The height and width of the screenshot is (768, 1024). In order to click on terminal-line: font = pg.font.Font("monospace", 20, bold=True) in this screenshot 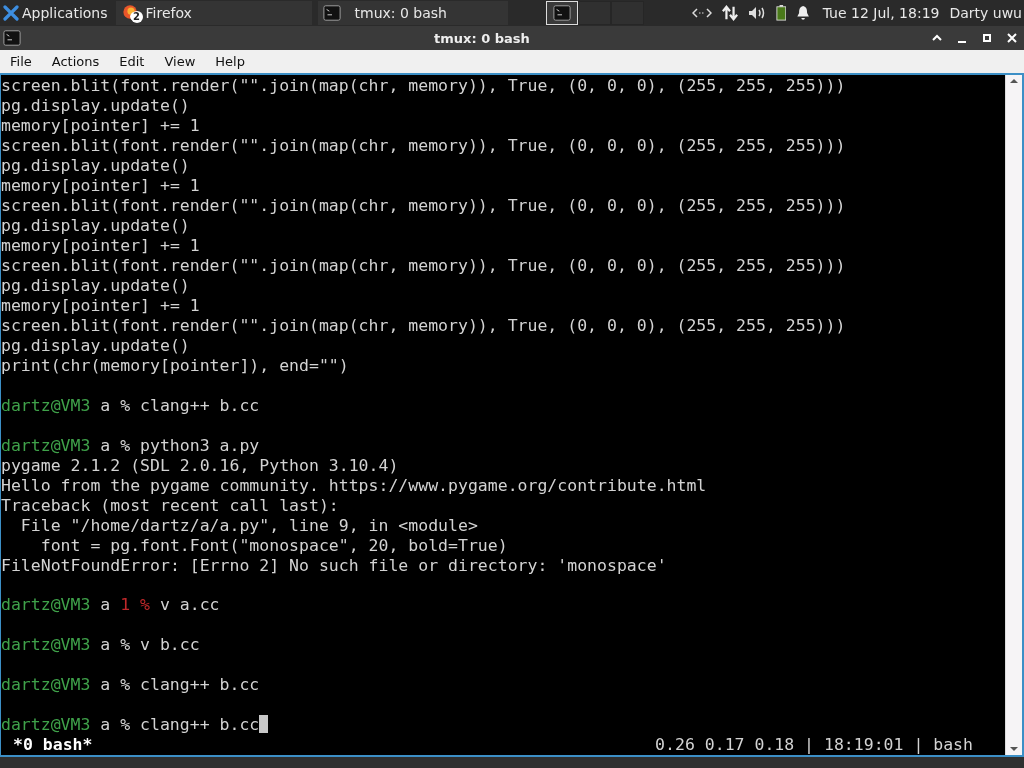, I will do `click(273, 545)`.